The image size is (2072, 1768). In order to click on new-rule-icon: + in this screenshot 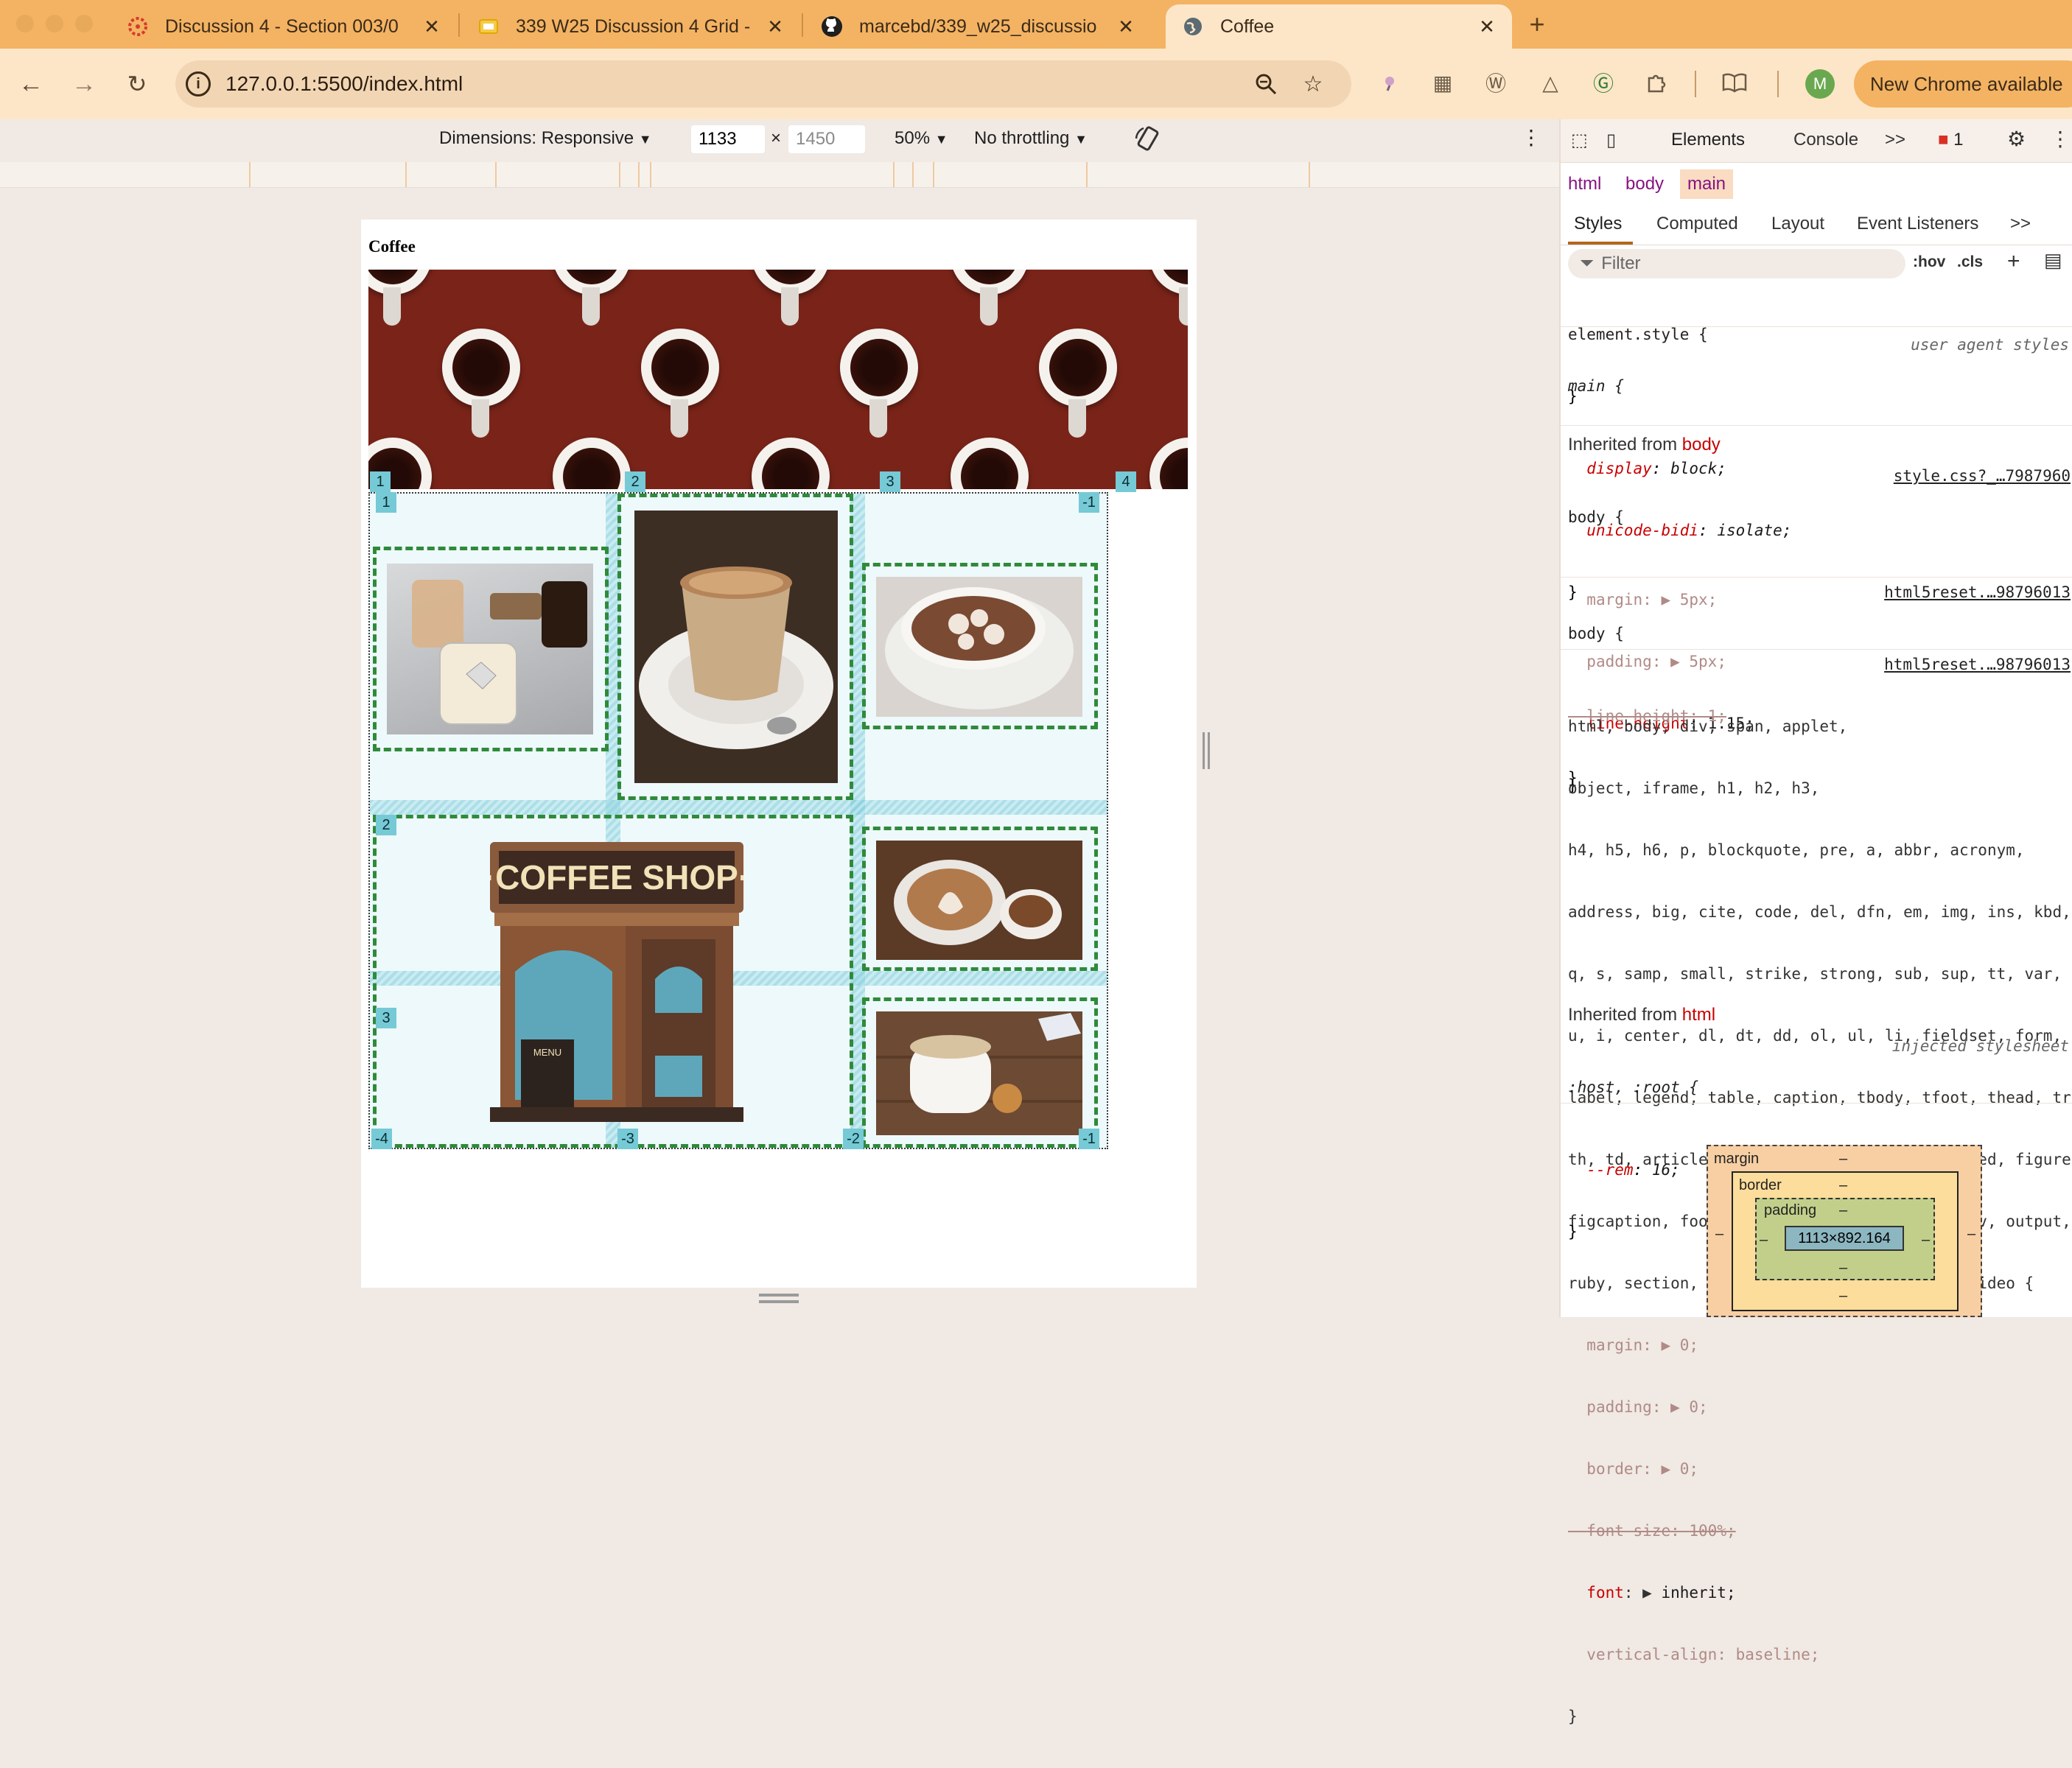, I will do `click(2013, 261)`.